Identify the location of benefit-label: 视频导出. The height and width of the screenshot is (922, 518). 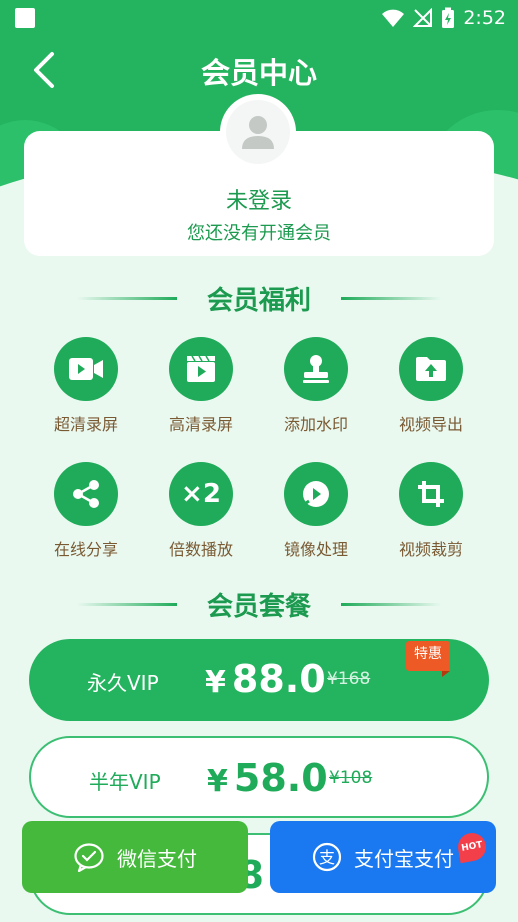
(430, 424).